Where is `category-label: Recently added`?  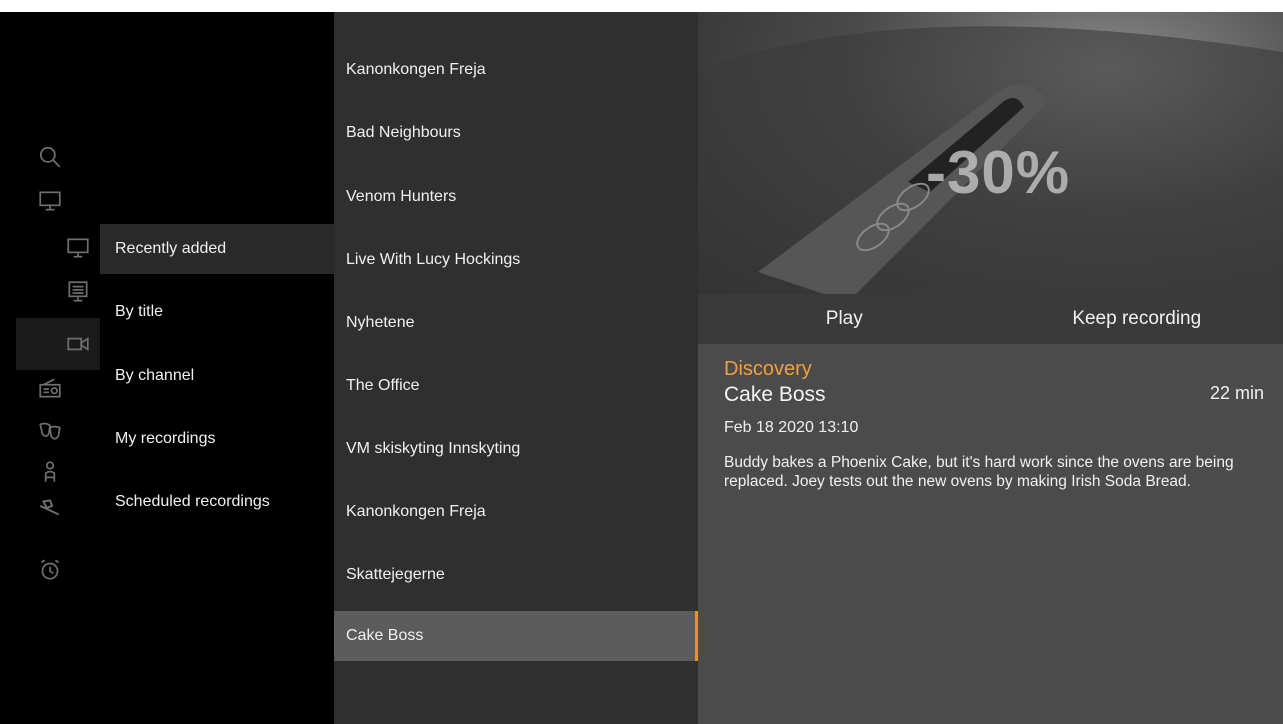 category-label: Recently added is located at coordinates (171, 248).